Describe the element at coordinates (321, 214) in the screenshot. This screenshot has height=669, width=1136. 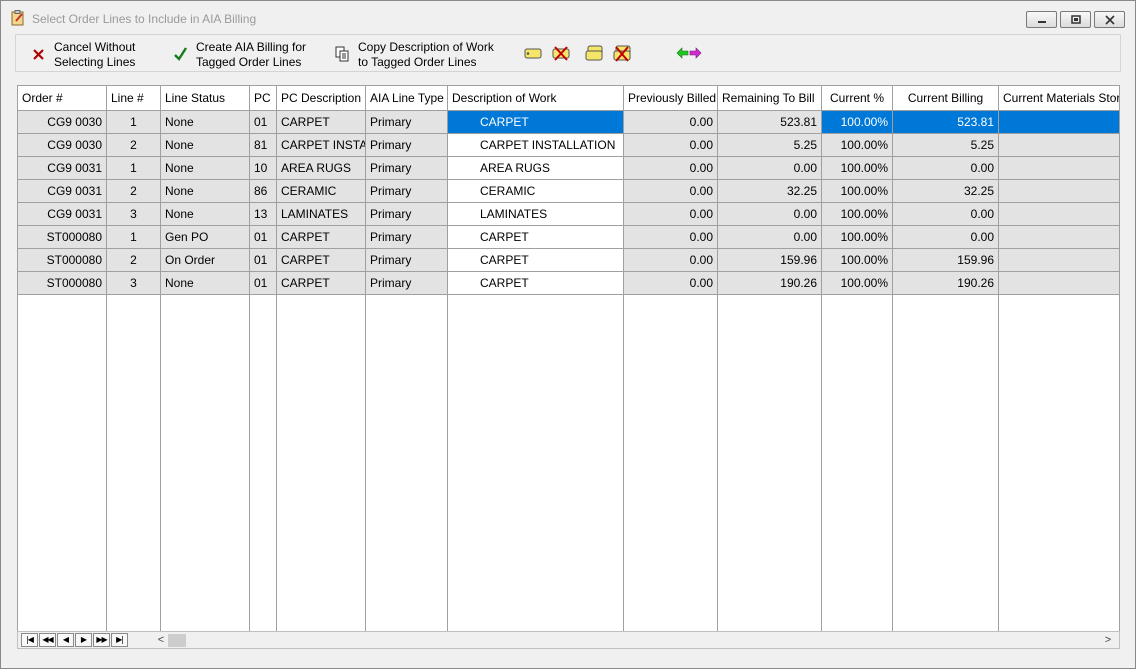
I see `cell-pc-description: LAMINATES` at that location.